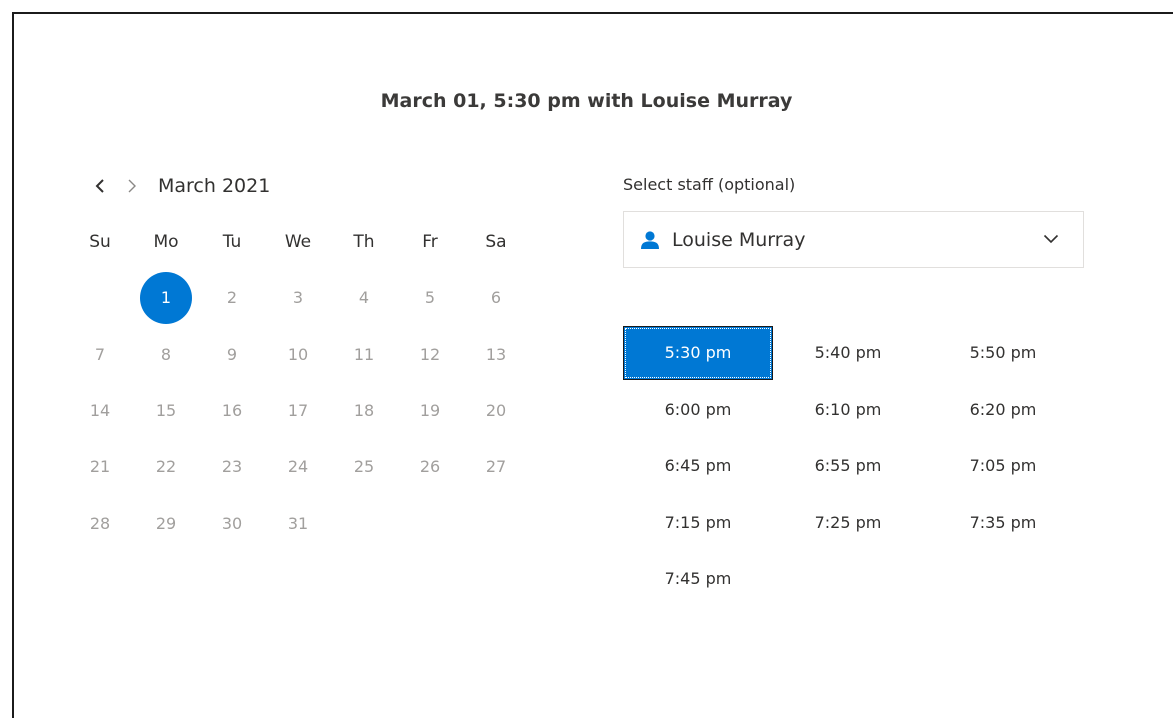 This screenshot has width=1173, height=718. I want to click on chevron-right-icon, so click(132, 186).